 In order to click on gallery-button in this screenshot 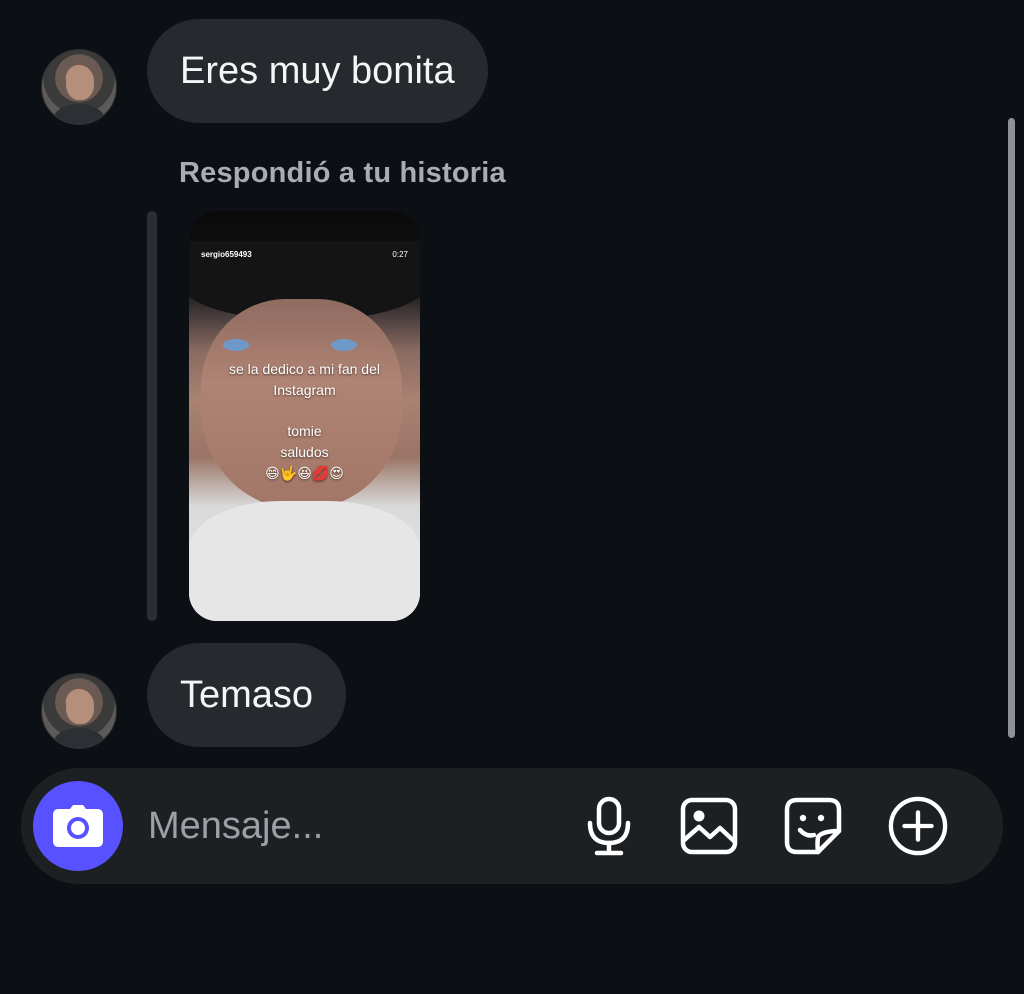, I will do `click(709, 826)`.